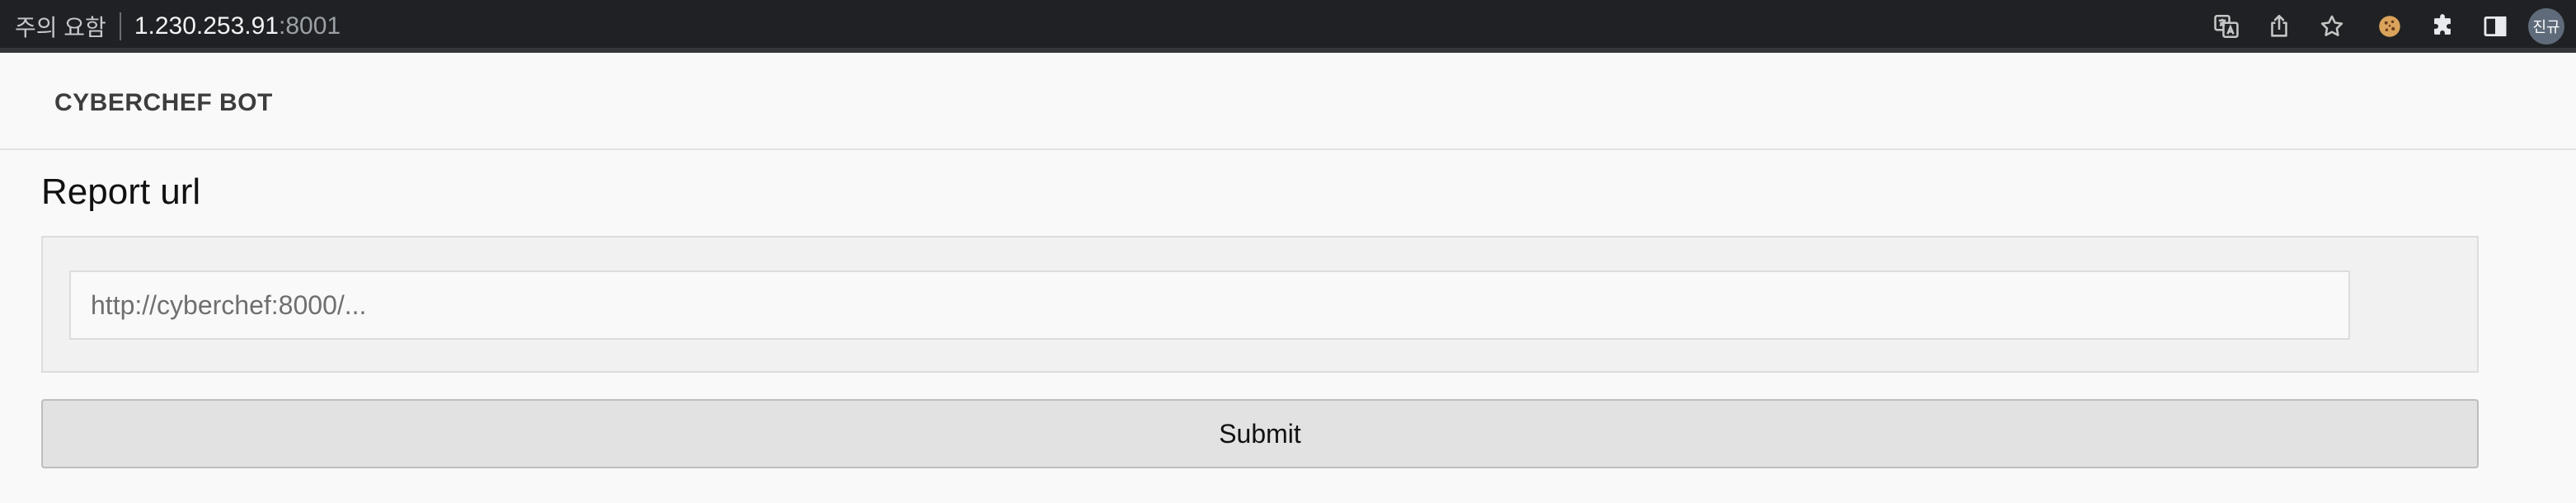  I want to click on submit-button: Submit, so click(1260, 433).